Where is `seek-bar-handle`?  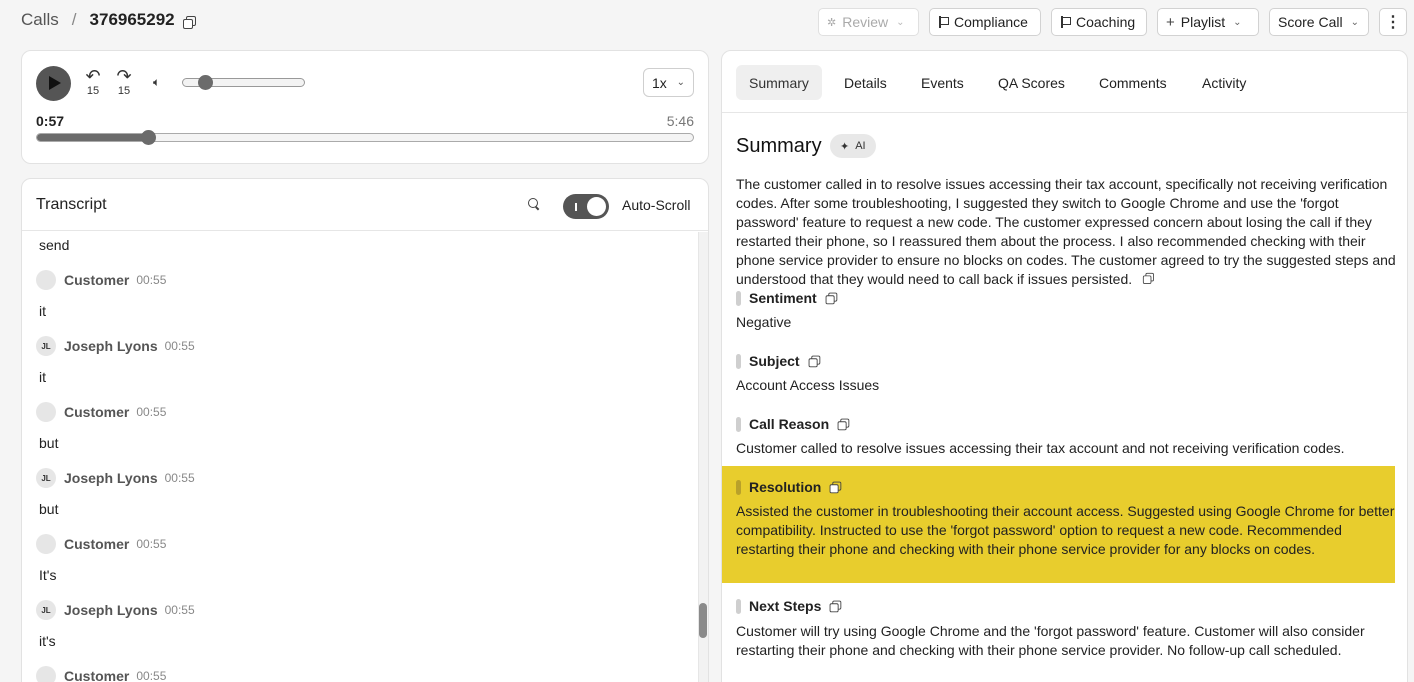
seek-bar-handle is located at coordinates (148, 137).